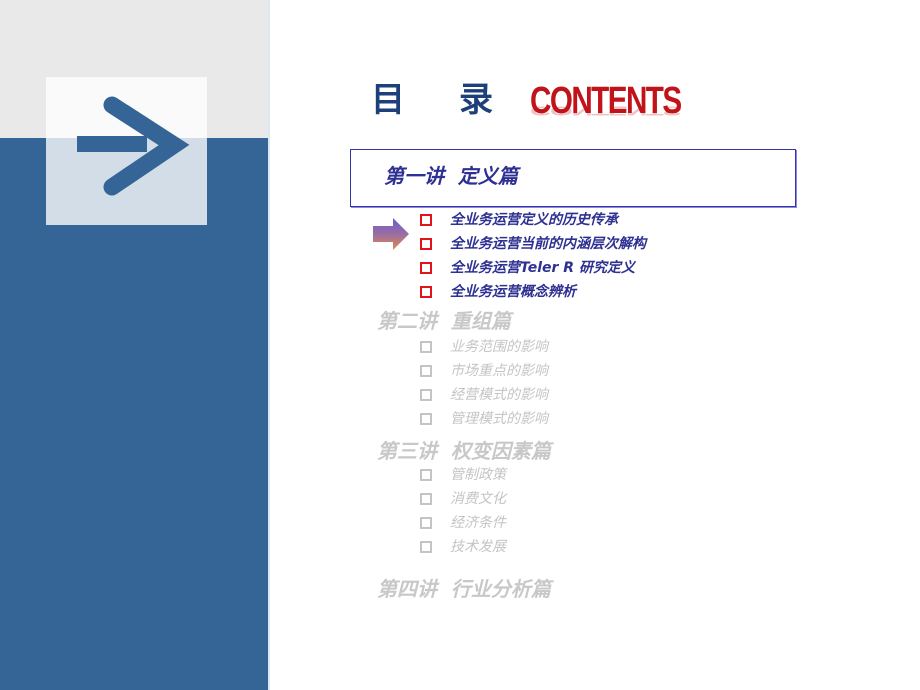 Image resolution: width=920 pixels, height=690 pixels. What do you see at coordinates (513, 292) in the screenshot?
I see `toc-item-label: 全业务运营概念辨析` at bounding box center [513, 292].